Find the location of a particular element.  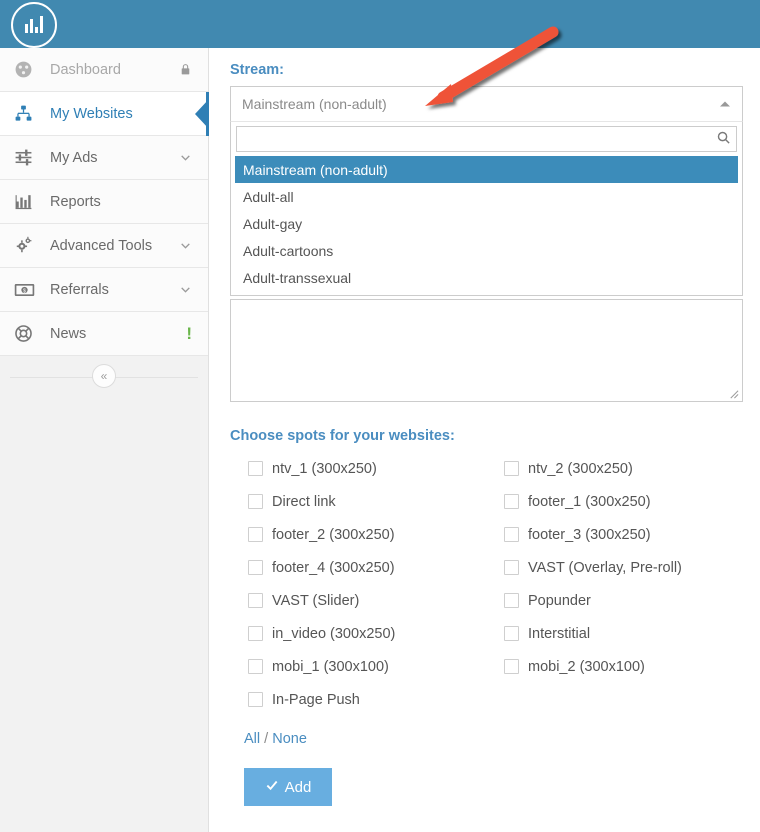

stream-select-toggle: Mainstream (non-adult) is located at coordinates (486, 104).